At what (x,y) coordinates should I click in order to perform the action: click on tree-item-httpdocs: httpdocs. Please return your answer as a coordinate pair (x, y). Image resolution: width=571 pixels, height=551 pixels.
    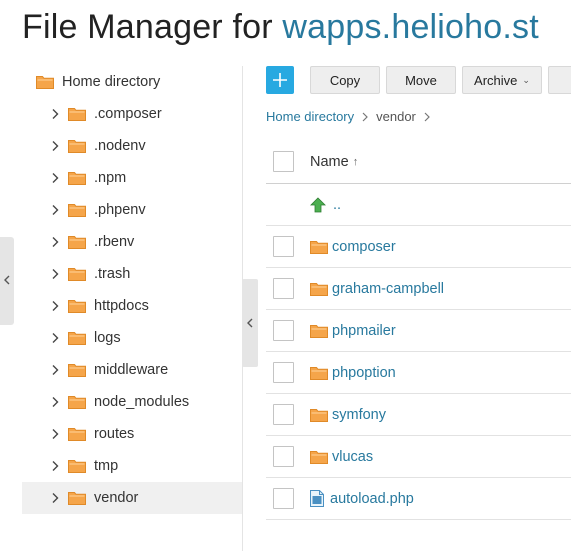
    Looking at the image, I should click on (132, 306).